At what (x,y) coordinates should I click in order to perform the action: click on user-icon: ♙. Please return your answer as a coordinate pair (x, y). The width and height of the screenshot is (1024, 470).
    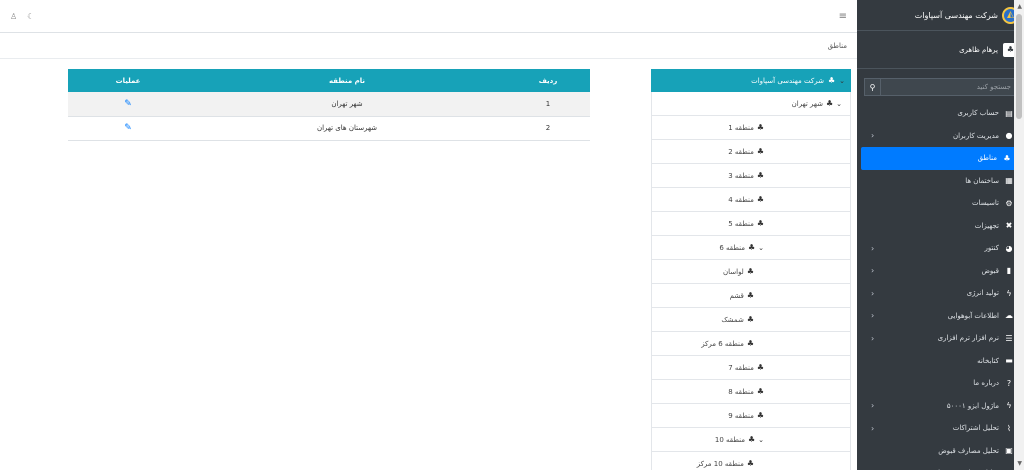
    Looking at the image, I should click on (13, 16).